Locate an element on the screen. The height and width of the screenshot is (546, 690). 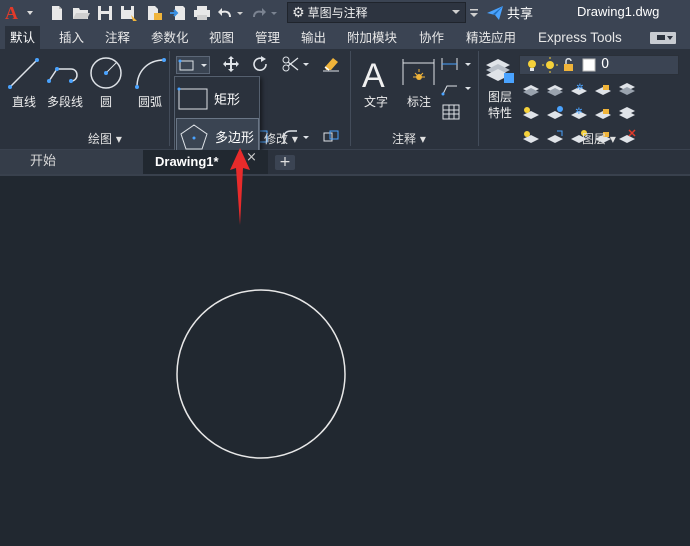
polyline-button: 多段线 is located at coordinates (65, 82).